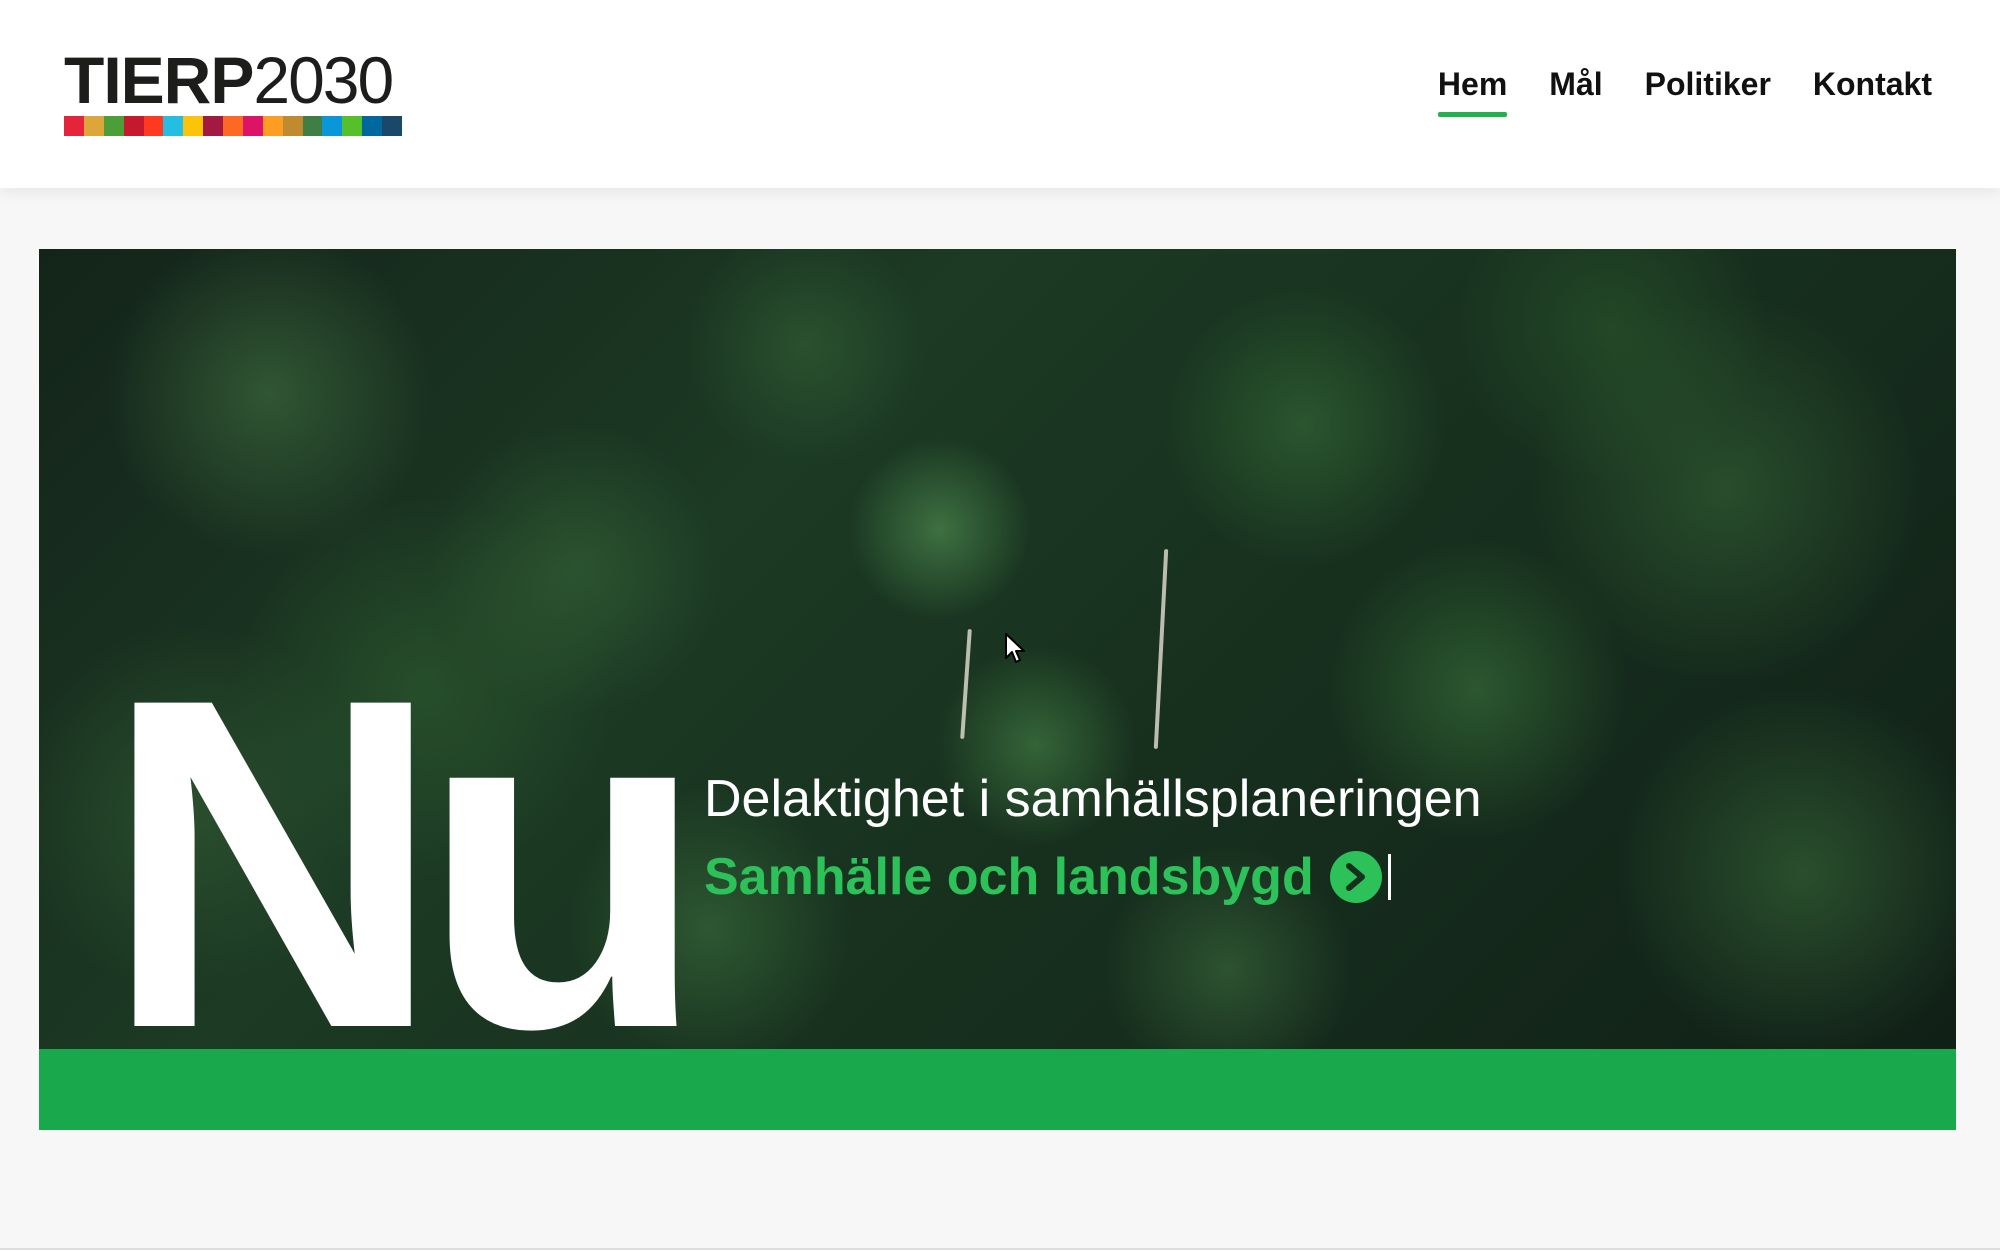 This screenshot has width=2000, height=1250. Describe the element at coordinates (1389, 877) in the screenshot. I see `text-caret` at that location.